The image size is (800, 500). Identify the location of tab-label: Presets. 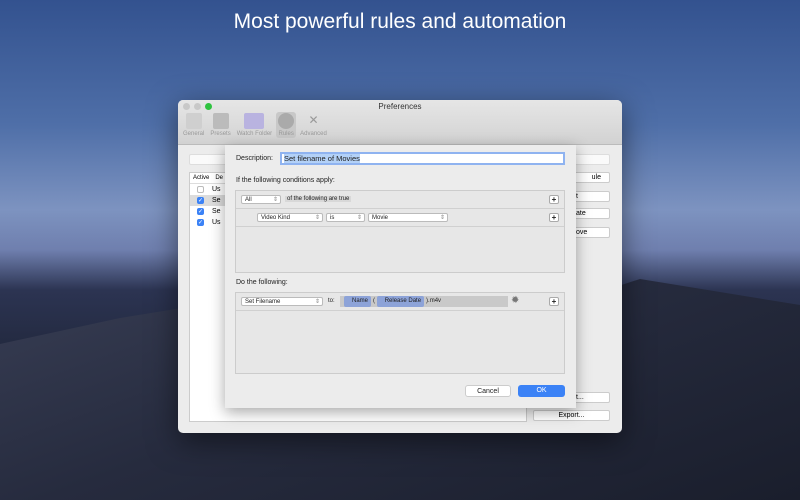
(220, 134).